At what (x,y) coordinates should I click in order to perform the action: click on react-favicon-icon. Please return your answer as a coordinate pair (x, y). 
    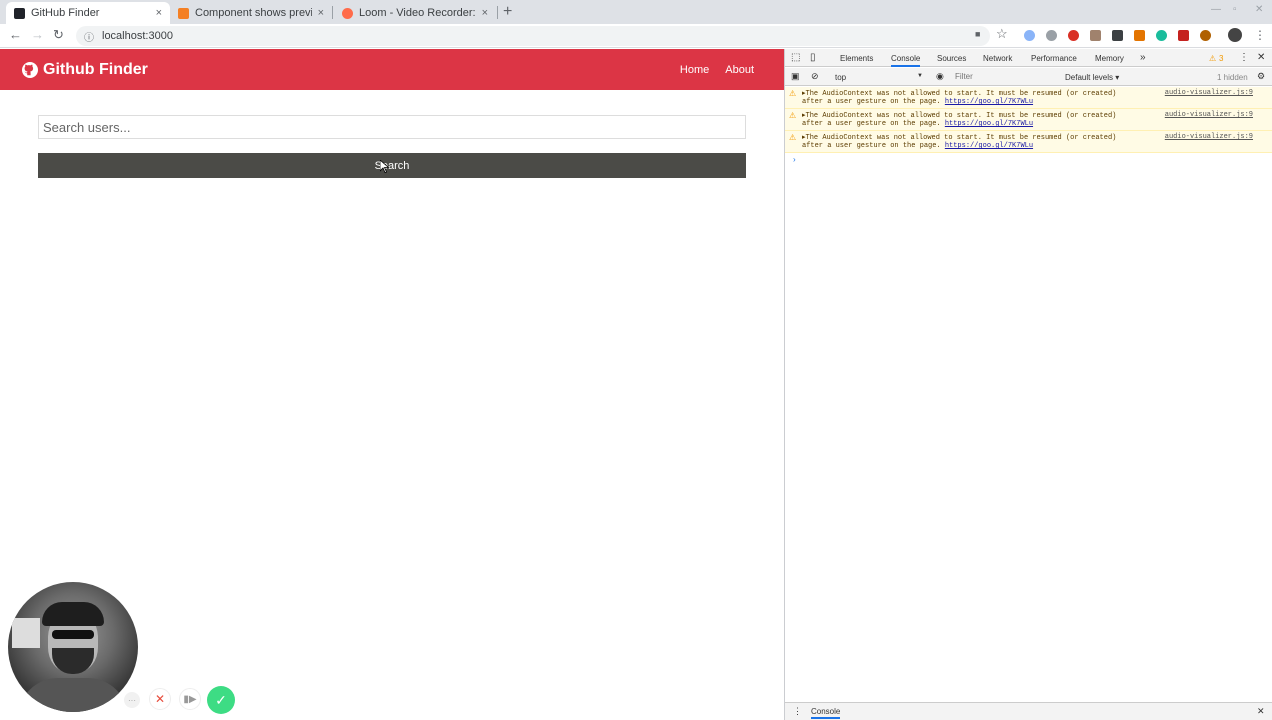
    Looking at the image, I should click on (19, 13).